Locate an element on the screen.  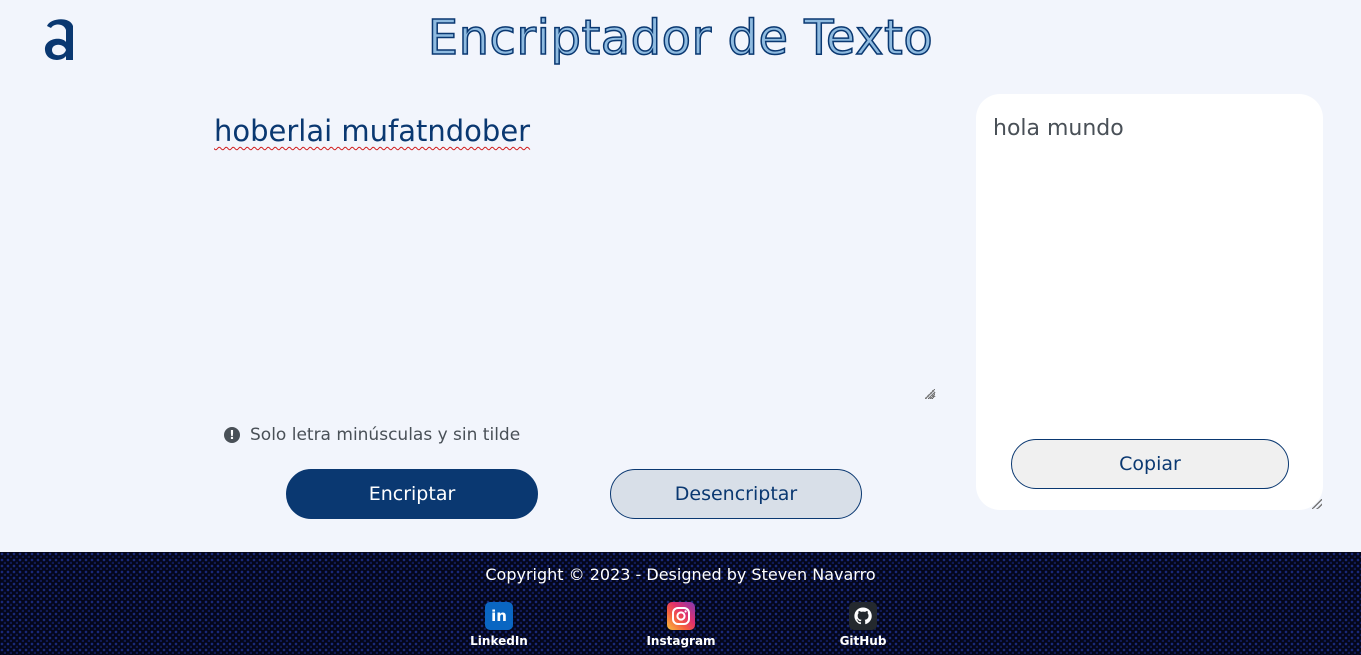
text-input-value: hoberlai mufatndober is located at coordinates (372, 131).